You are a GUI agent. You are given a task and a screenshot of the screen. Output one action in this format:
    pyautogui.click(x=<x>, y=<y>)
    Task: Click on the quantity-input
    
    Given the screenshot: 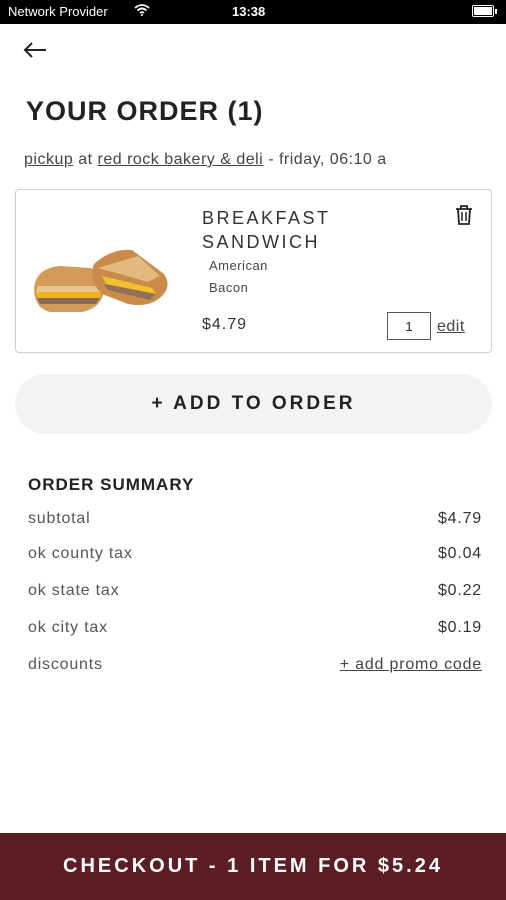 What is the action you would take?
    pyautogui.click(x=409, y=326)
    